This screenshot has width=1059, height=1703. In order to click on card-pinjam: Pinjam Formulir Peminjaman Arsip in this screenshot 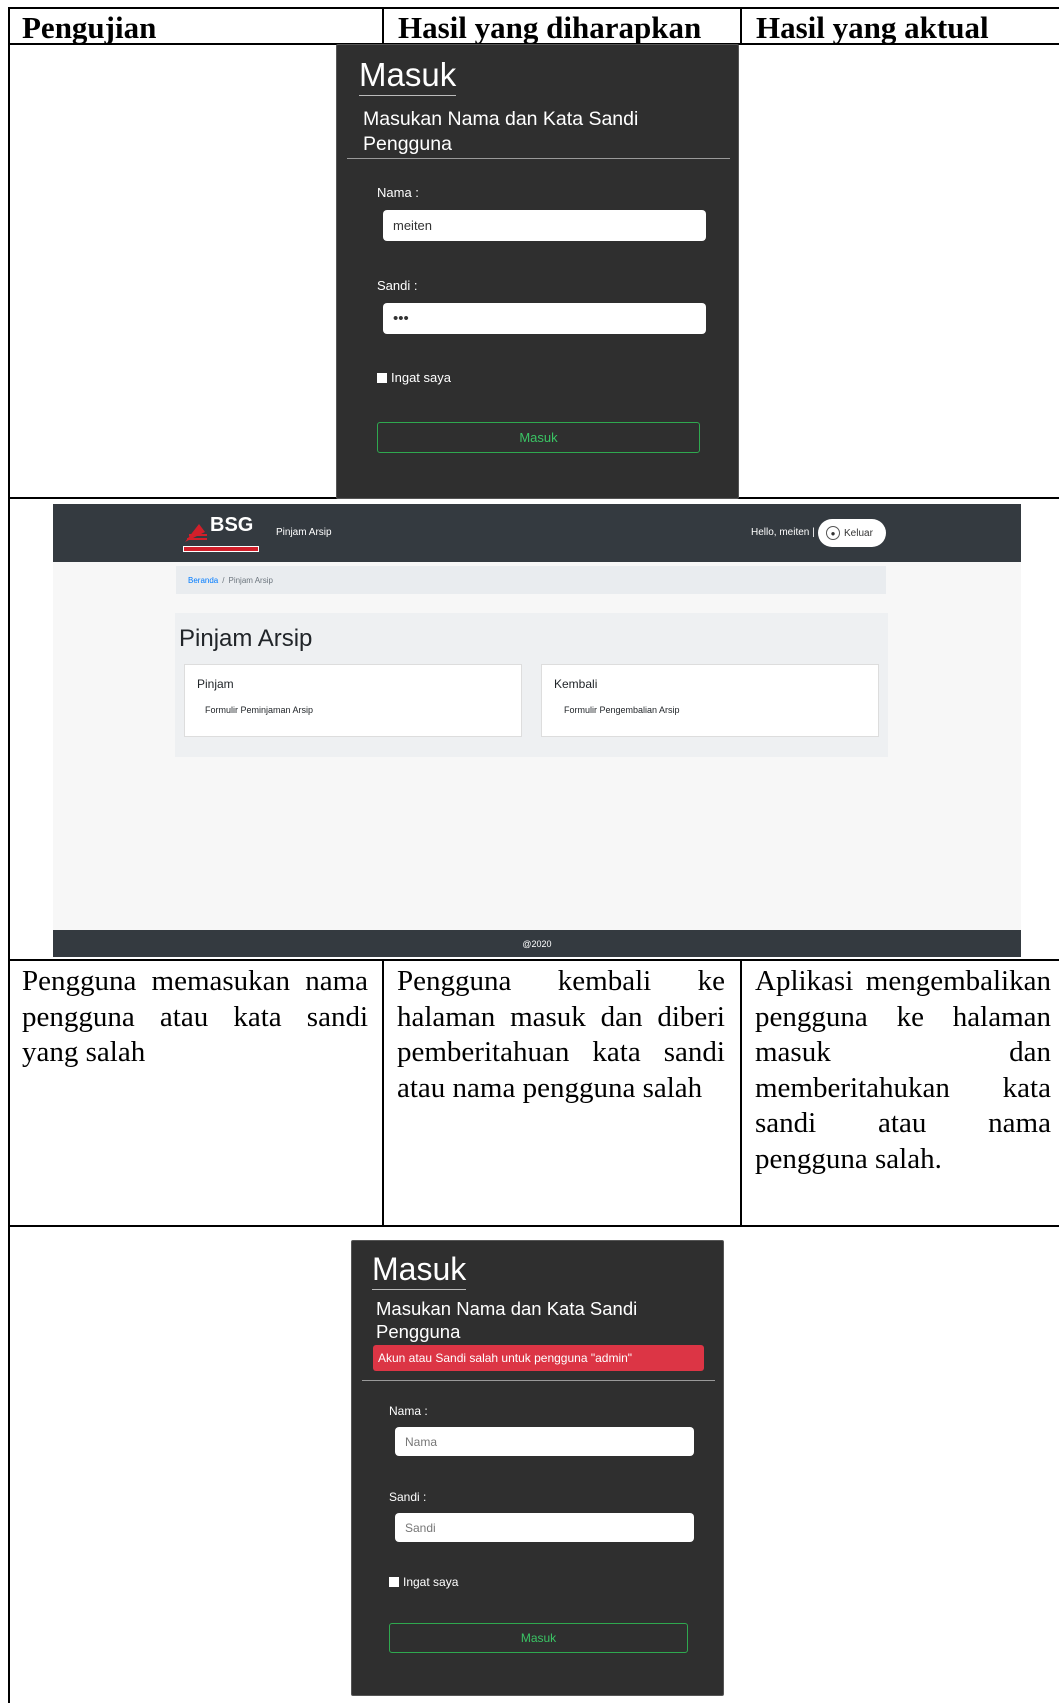, I will do `click(353, 700)`.